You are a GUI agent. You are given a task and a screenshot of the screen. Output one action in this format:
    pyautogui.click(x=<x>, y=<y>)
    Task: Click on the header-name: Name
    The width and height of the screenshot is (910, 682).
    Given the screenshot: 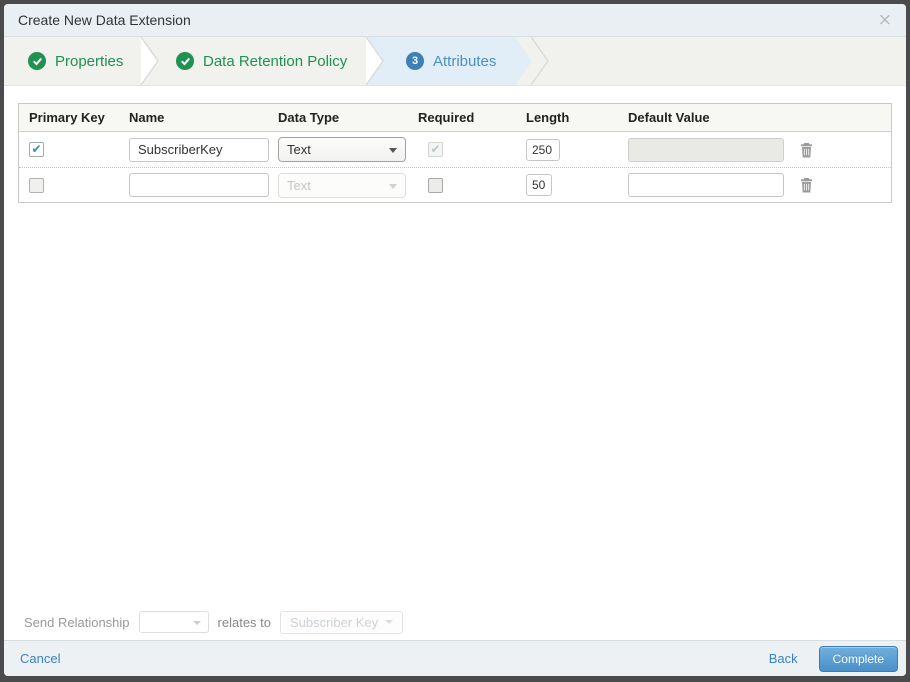 What is the action you would take?
    pyautogui.click(x=147, y=117)
    